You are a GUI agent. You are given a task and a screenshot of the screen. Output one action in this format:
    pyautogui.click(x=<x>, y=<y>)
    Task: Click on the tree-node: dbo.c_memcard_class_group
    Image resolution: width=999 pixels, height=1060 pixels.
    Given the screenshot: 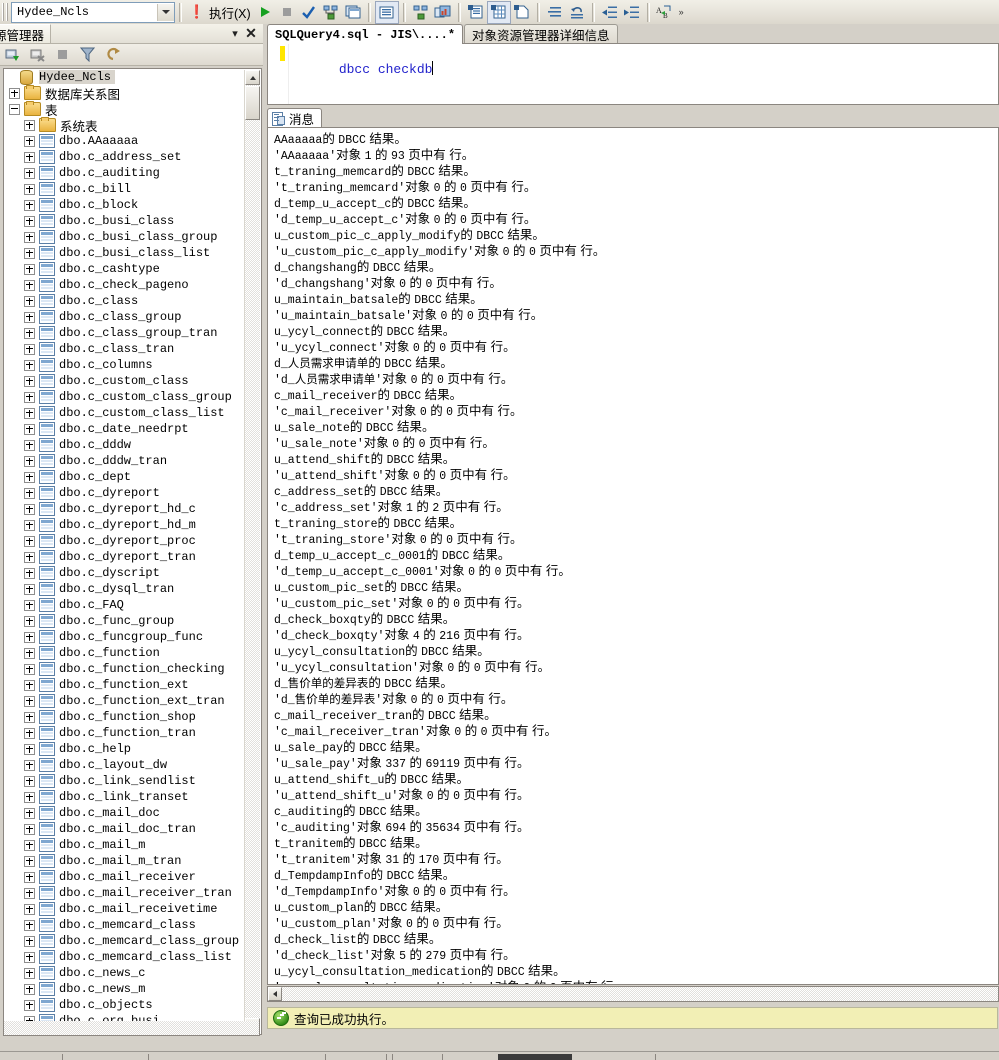 What is the action you would take?
    pyautogui.click(x=124, y=941)
    